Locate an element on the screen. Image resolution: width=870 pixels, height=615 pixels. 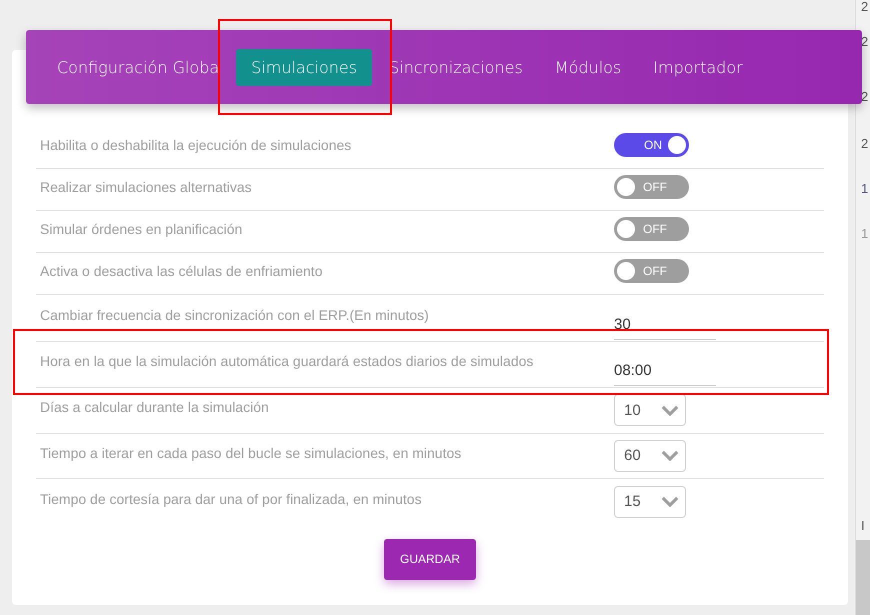
setting-label: Tiempo a iterar en cada paso del bucle se simulaciones, en minutos is located at coordinates (250, 453).